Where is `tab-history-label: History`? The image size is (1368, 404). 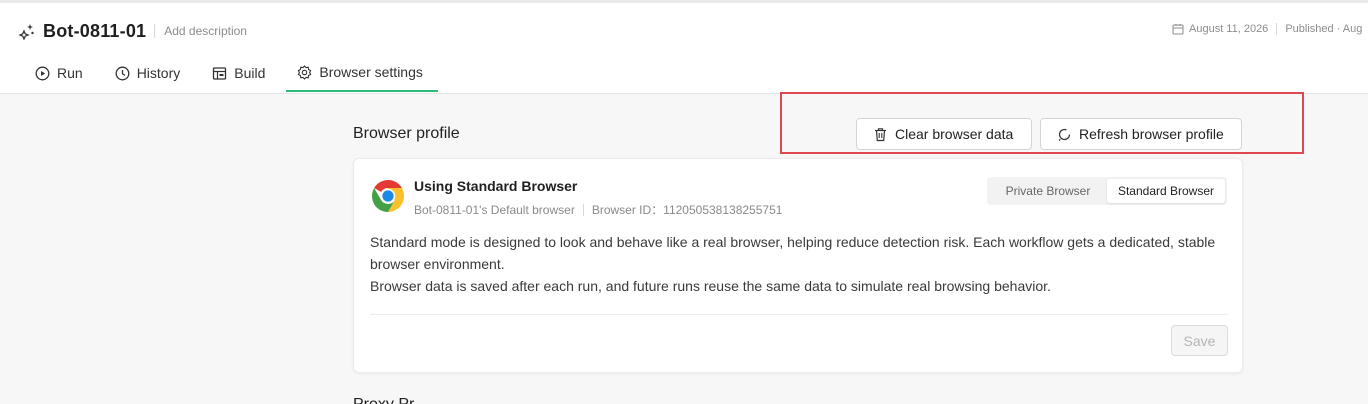 tab-history-label: History is located at coordinates (158, 73).